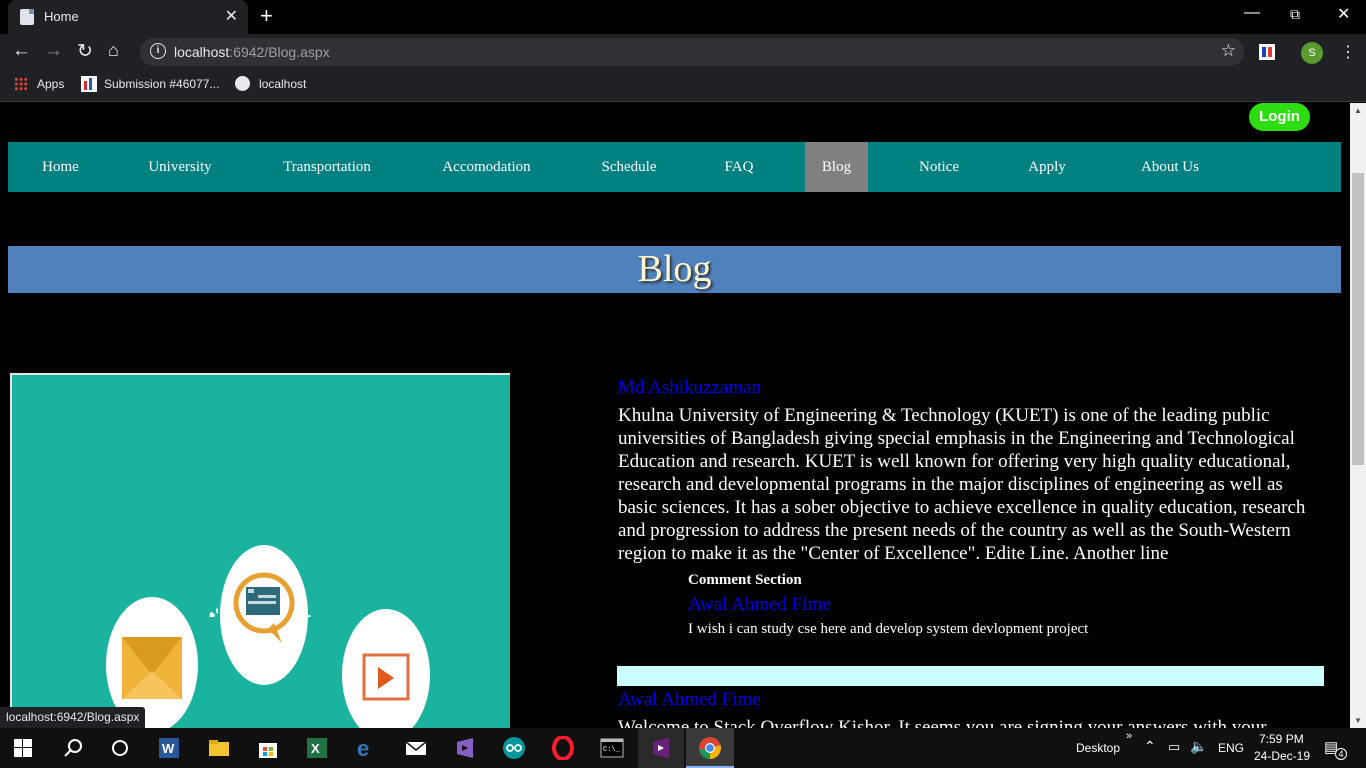  Describe the element at coordinates (1098, 748) in the screenshot. I see `desktop-toolbar-label: Desktop` at that location.